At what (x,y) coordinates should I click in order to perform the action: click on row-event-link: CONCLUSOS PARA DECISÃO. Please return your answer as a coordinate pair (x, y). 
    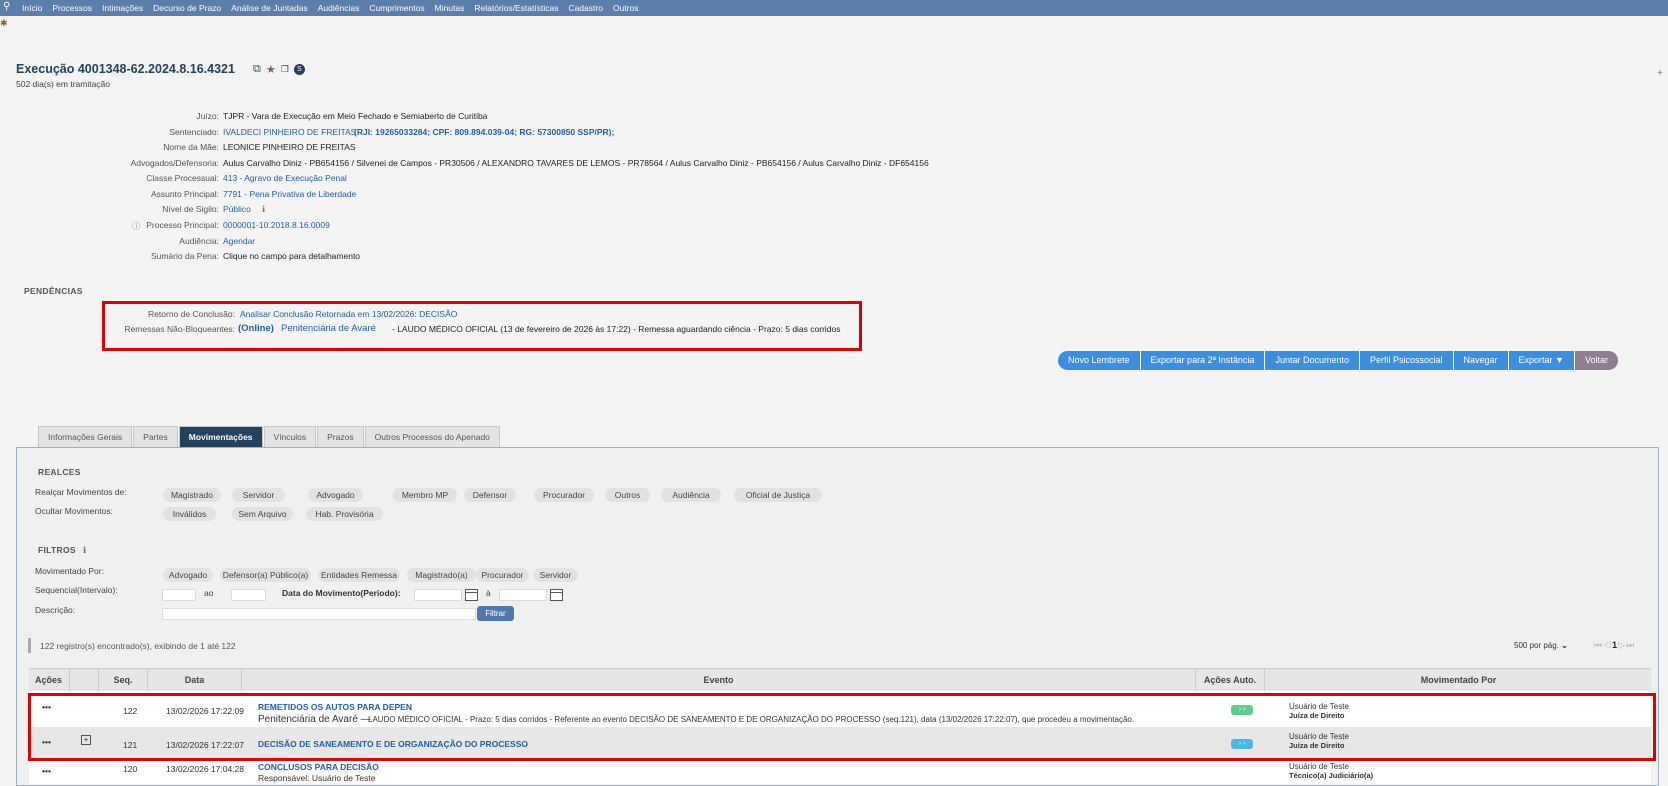
    Looking at the image, I should click on (318, 767).